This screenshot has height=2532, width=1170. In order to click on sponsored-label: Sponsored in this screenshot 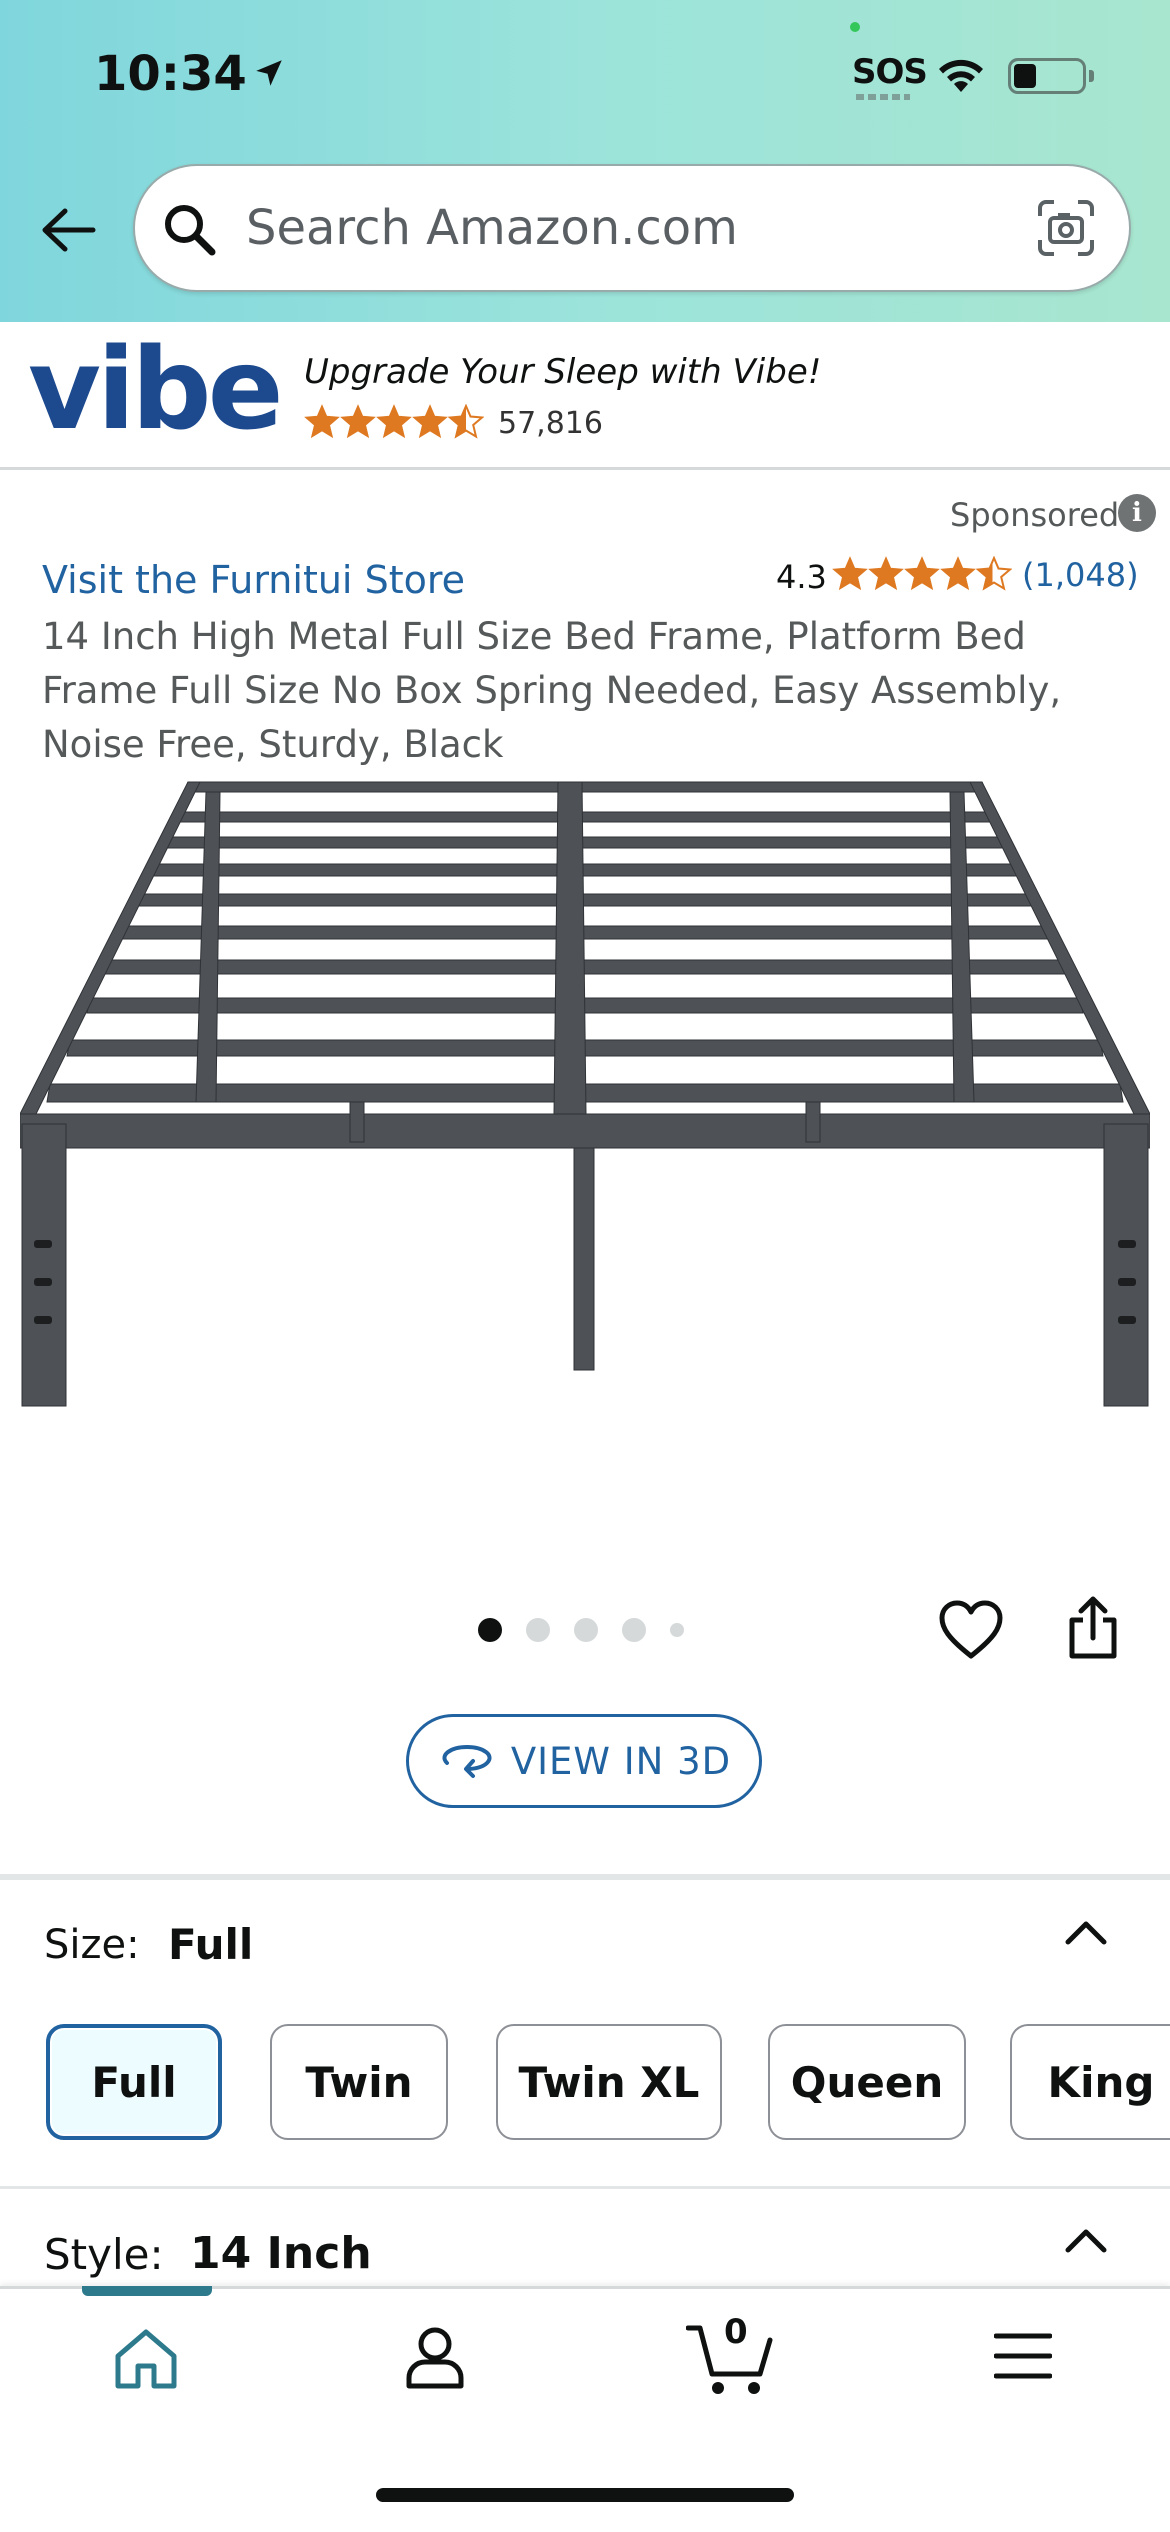, I will do `click(1035, 515)`.